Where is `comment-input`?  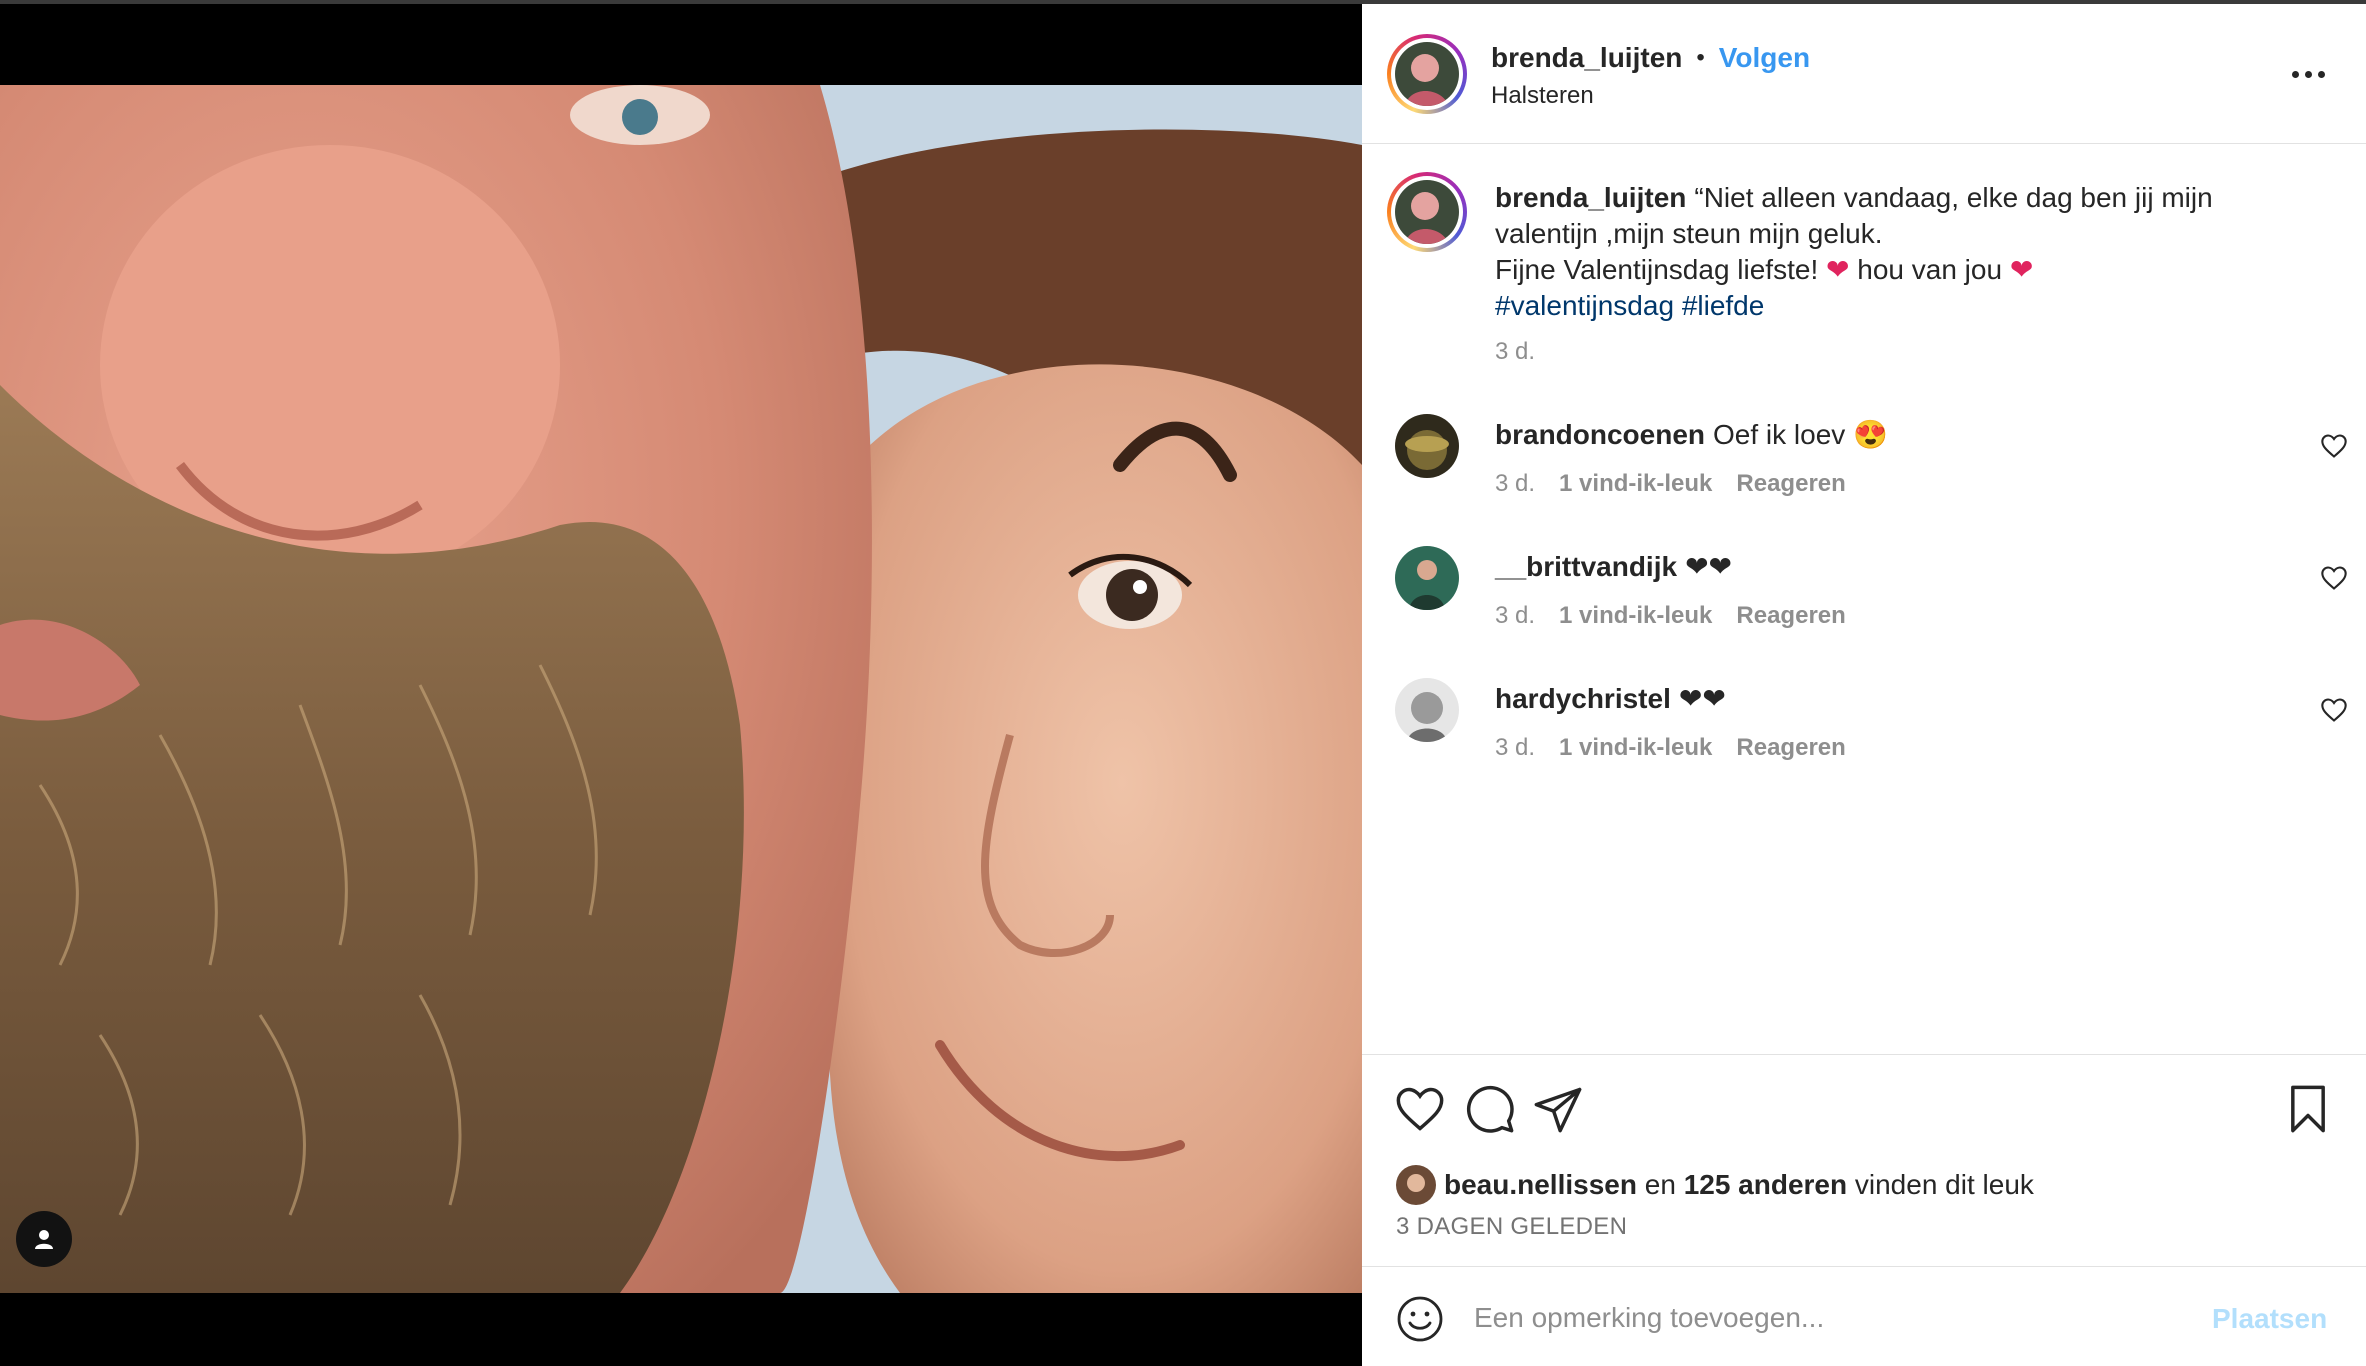 comment-input is located at coordinates (1854, 1318).